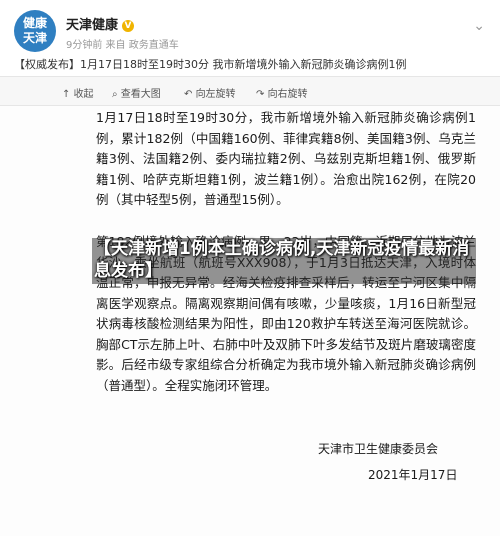 The image size is (500, 536). I want to click on collapse-button: ↑ 收起, so click(78, 92).